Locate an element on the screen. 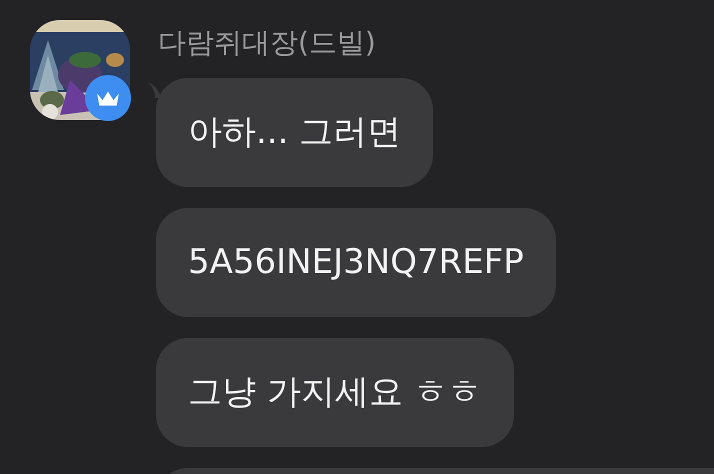 This screenshot has height=474, width=714. message-bubble: 5A56INEJ3NQ7REFP is located at coordinates (356, 262).